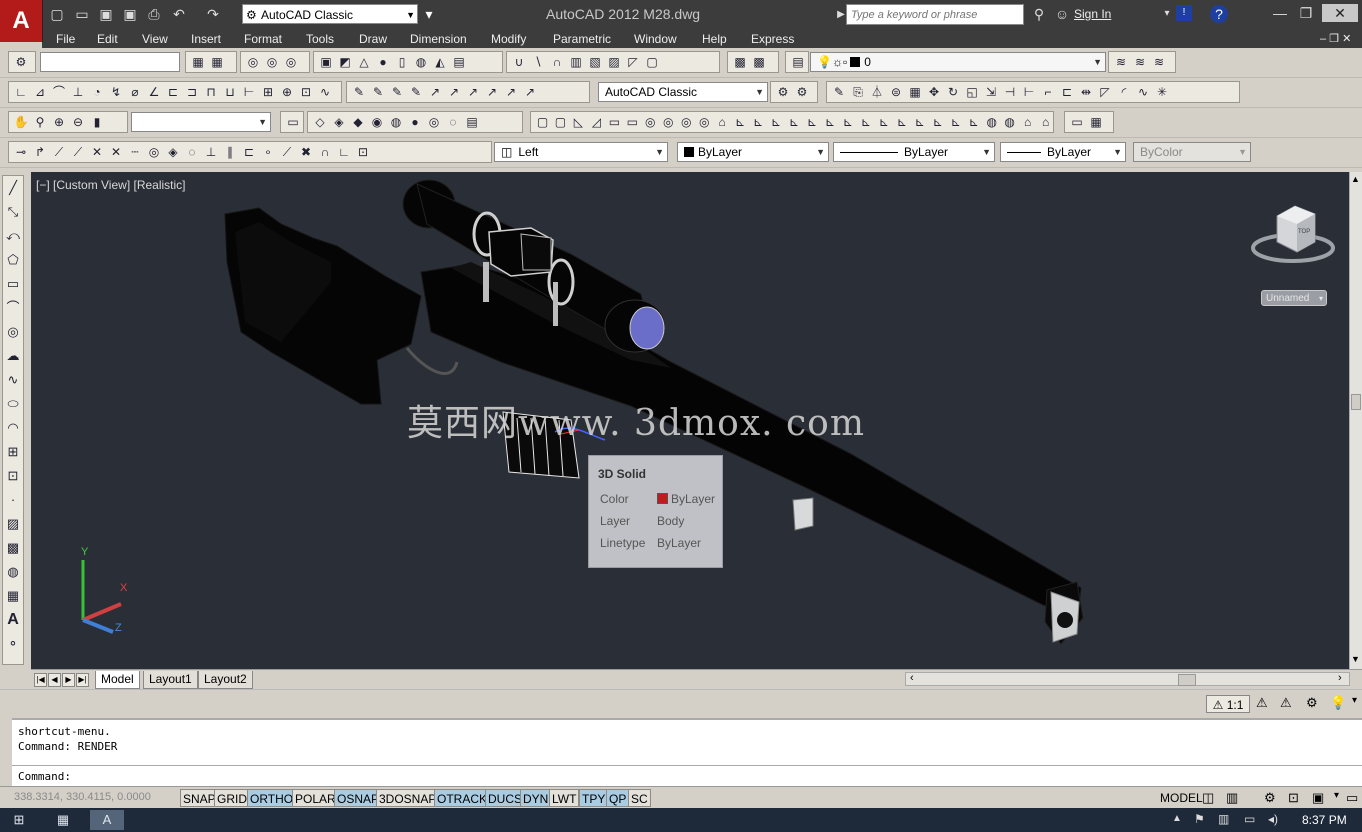 The height and width of the screenshot is (832, 1362). I want to click on revision-cloud-icon: ☁, so click(13, 356).